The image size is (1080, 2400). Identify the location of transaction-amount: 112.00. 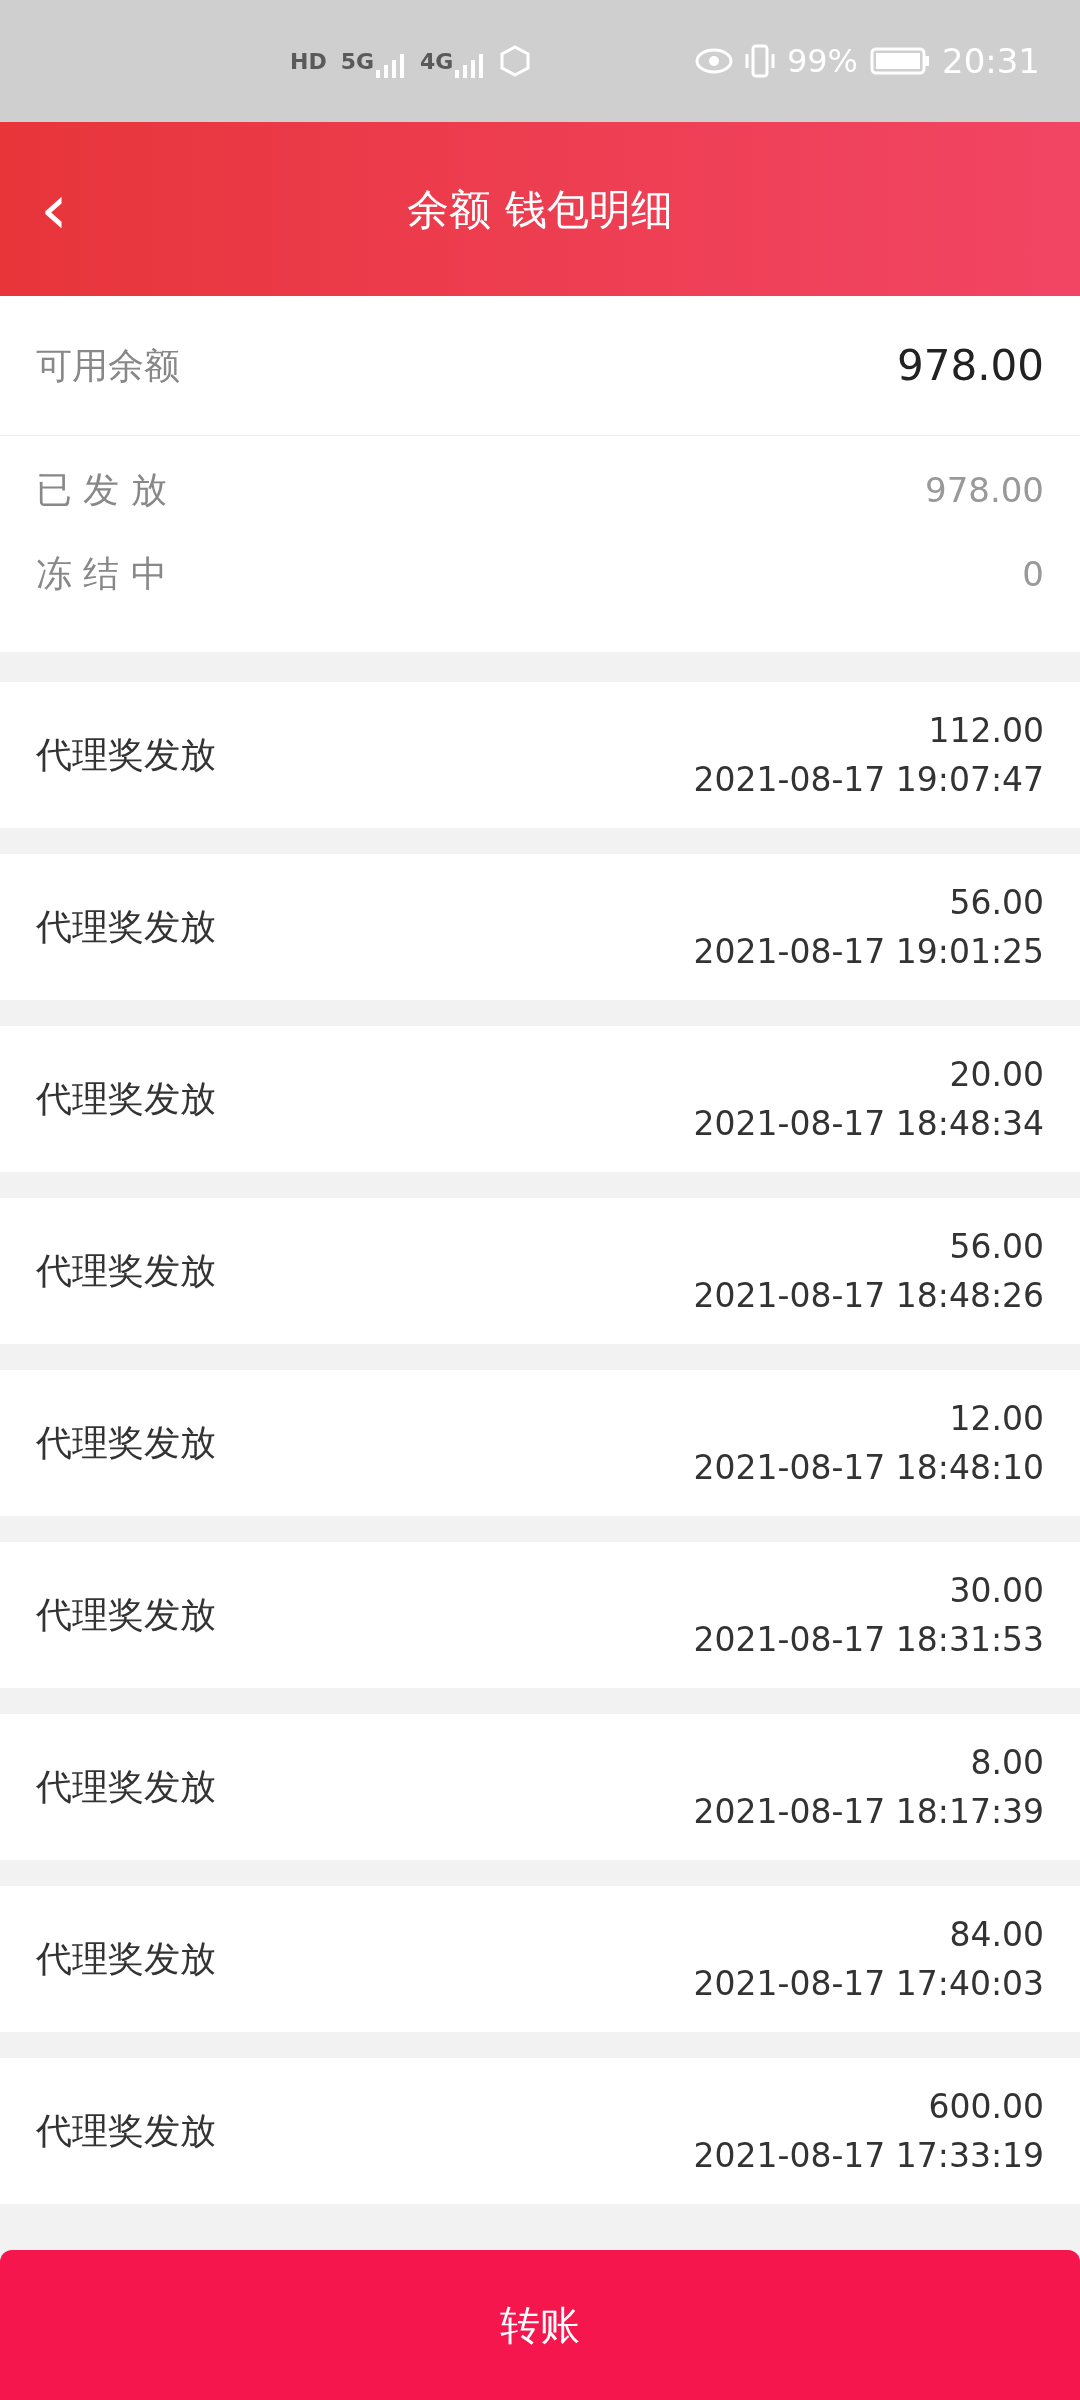
(986, 730).